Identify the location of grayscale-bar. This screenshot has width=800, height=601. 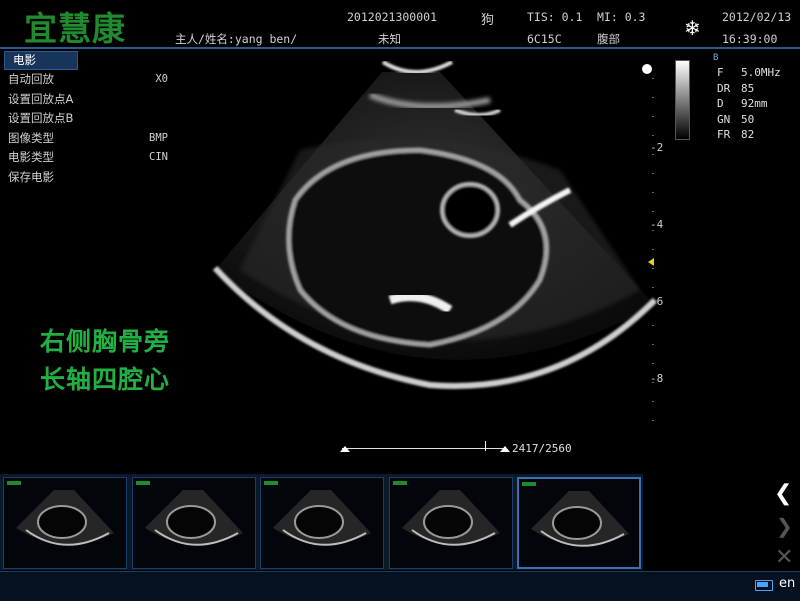
(682, 100).